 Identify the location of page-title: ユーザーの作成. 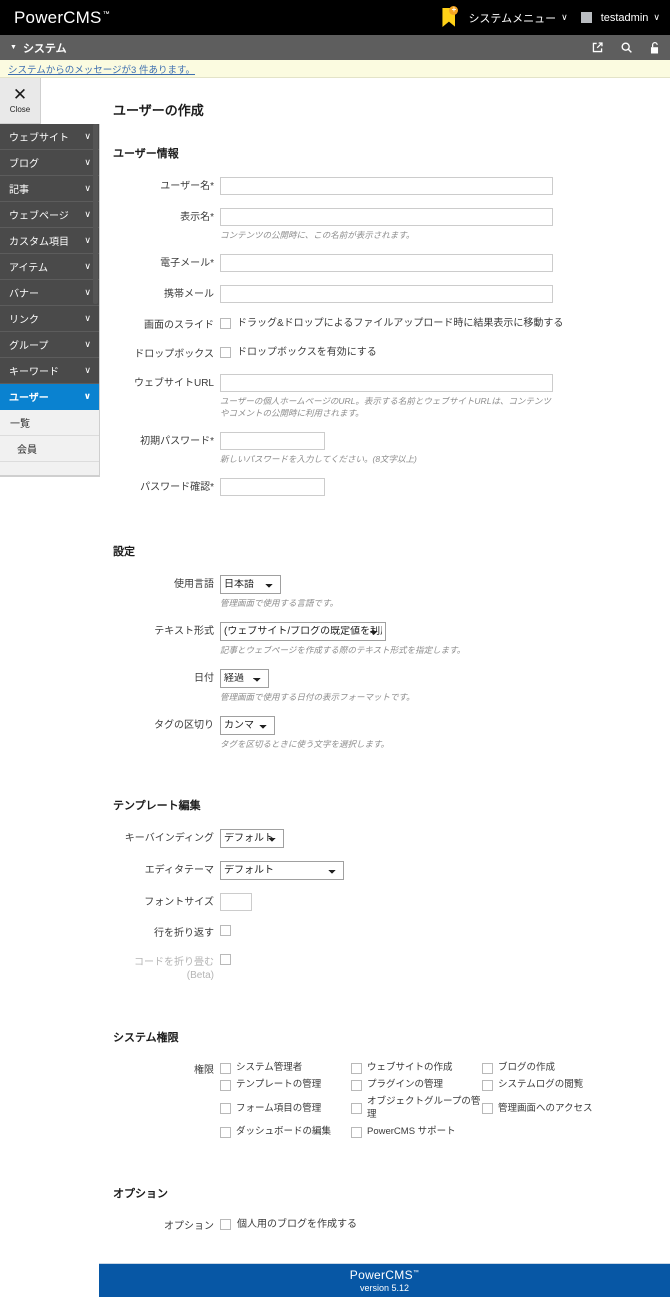
(158, 110).